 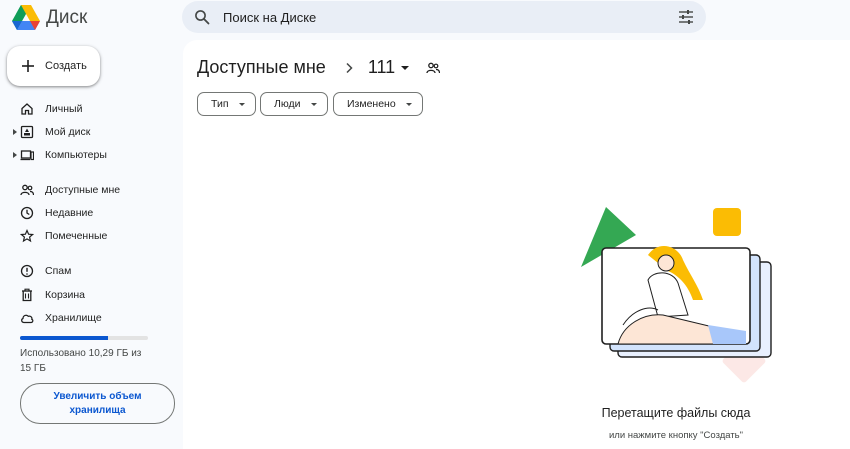 I want to click on empty-state-illustration, so click(x=676, y=295).